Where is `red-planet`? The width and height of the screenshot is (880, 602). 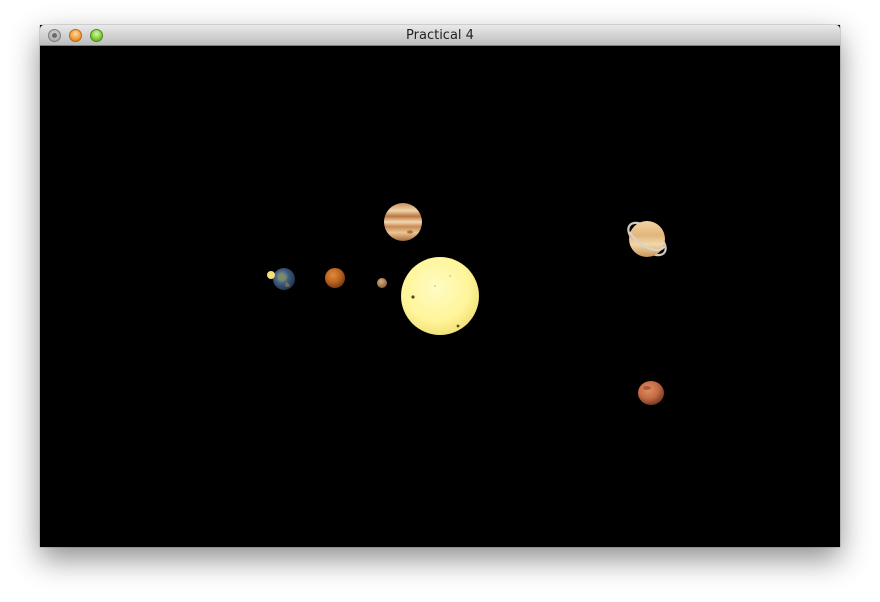 red-planet is located at coordinates (651, 393).